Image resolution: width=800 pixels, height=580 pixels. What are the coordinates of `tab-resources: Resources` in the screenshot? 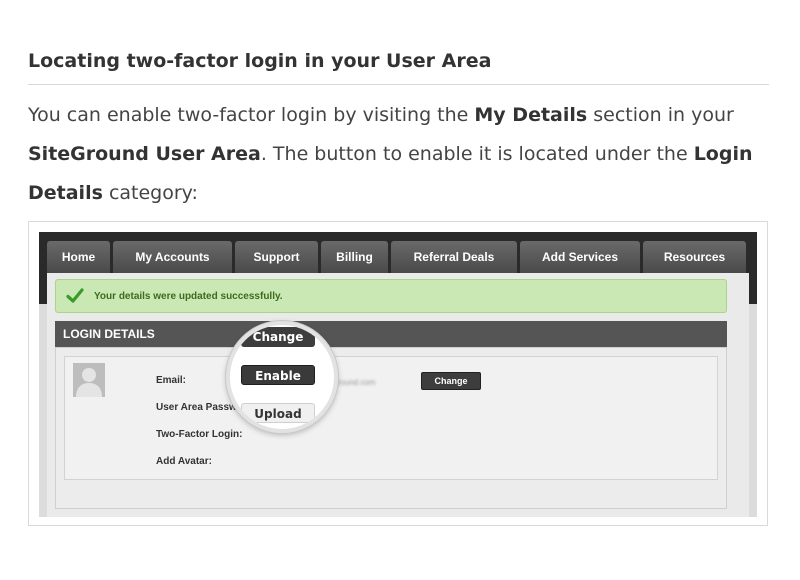 It's located at (694, 257).